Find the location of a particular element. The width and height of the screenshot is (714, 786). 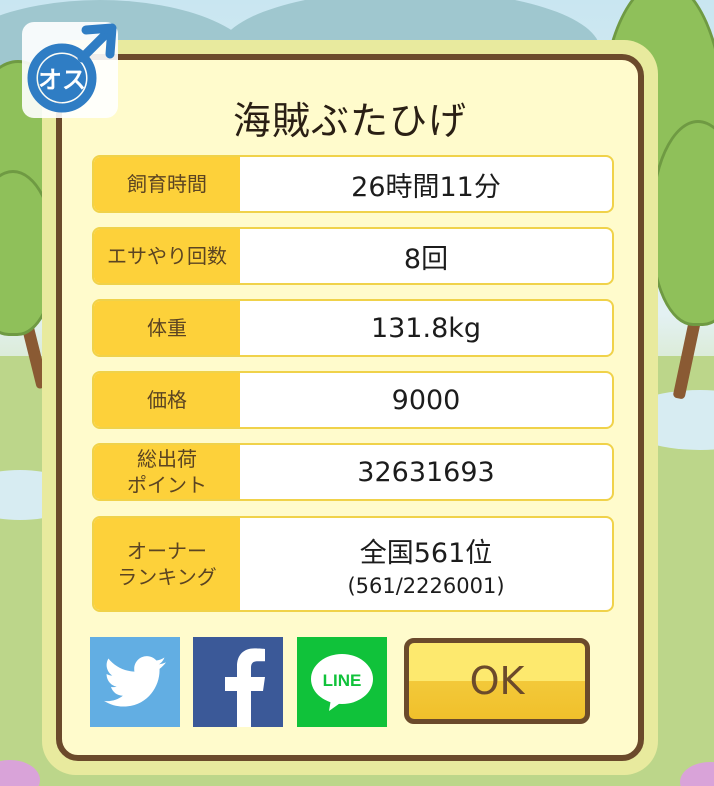

stat-label-text: ランキング is located at coordinates (167, 577).